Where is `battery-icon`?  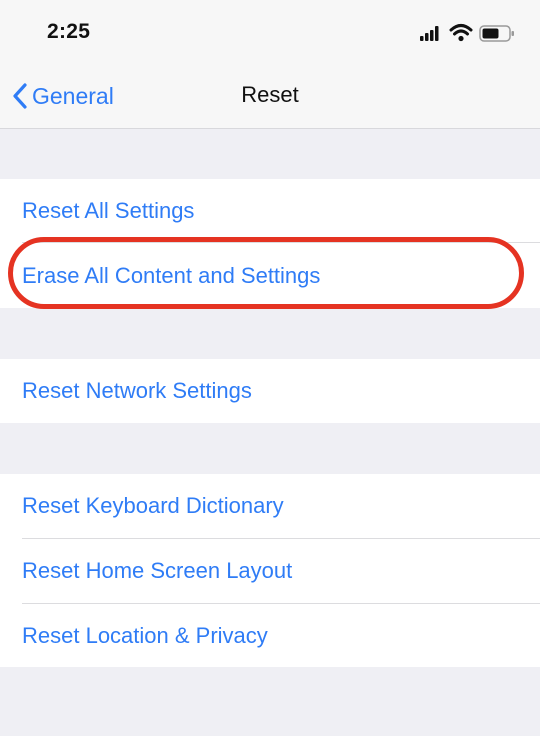 battery-icon is located at coordinates (496, 33).